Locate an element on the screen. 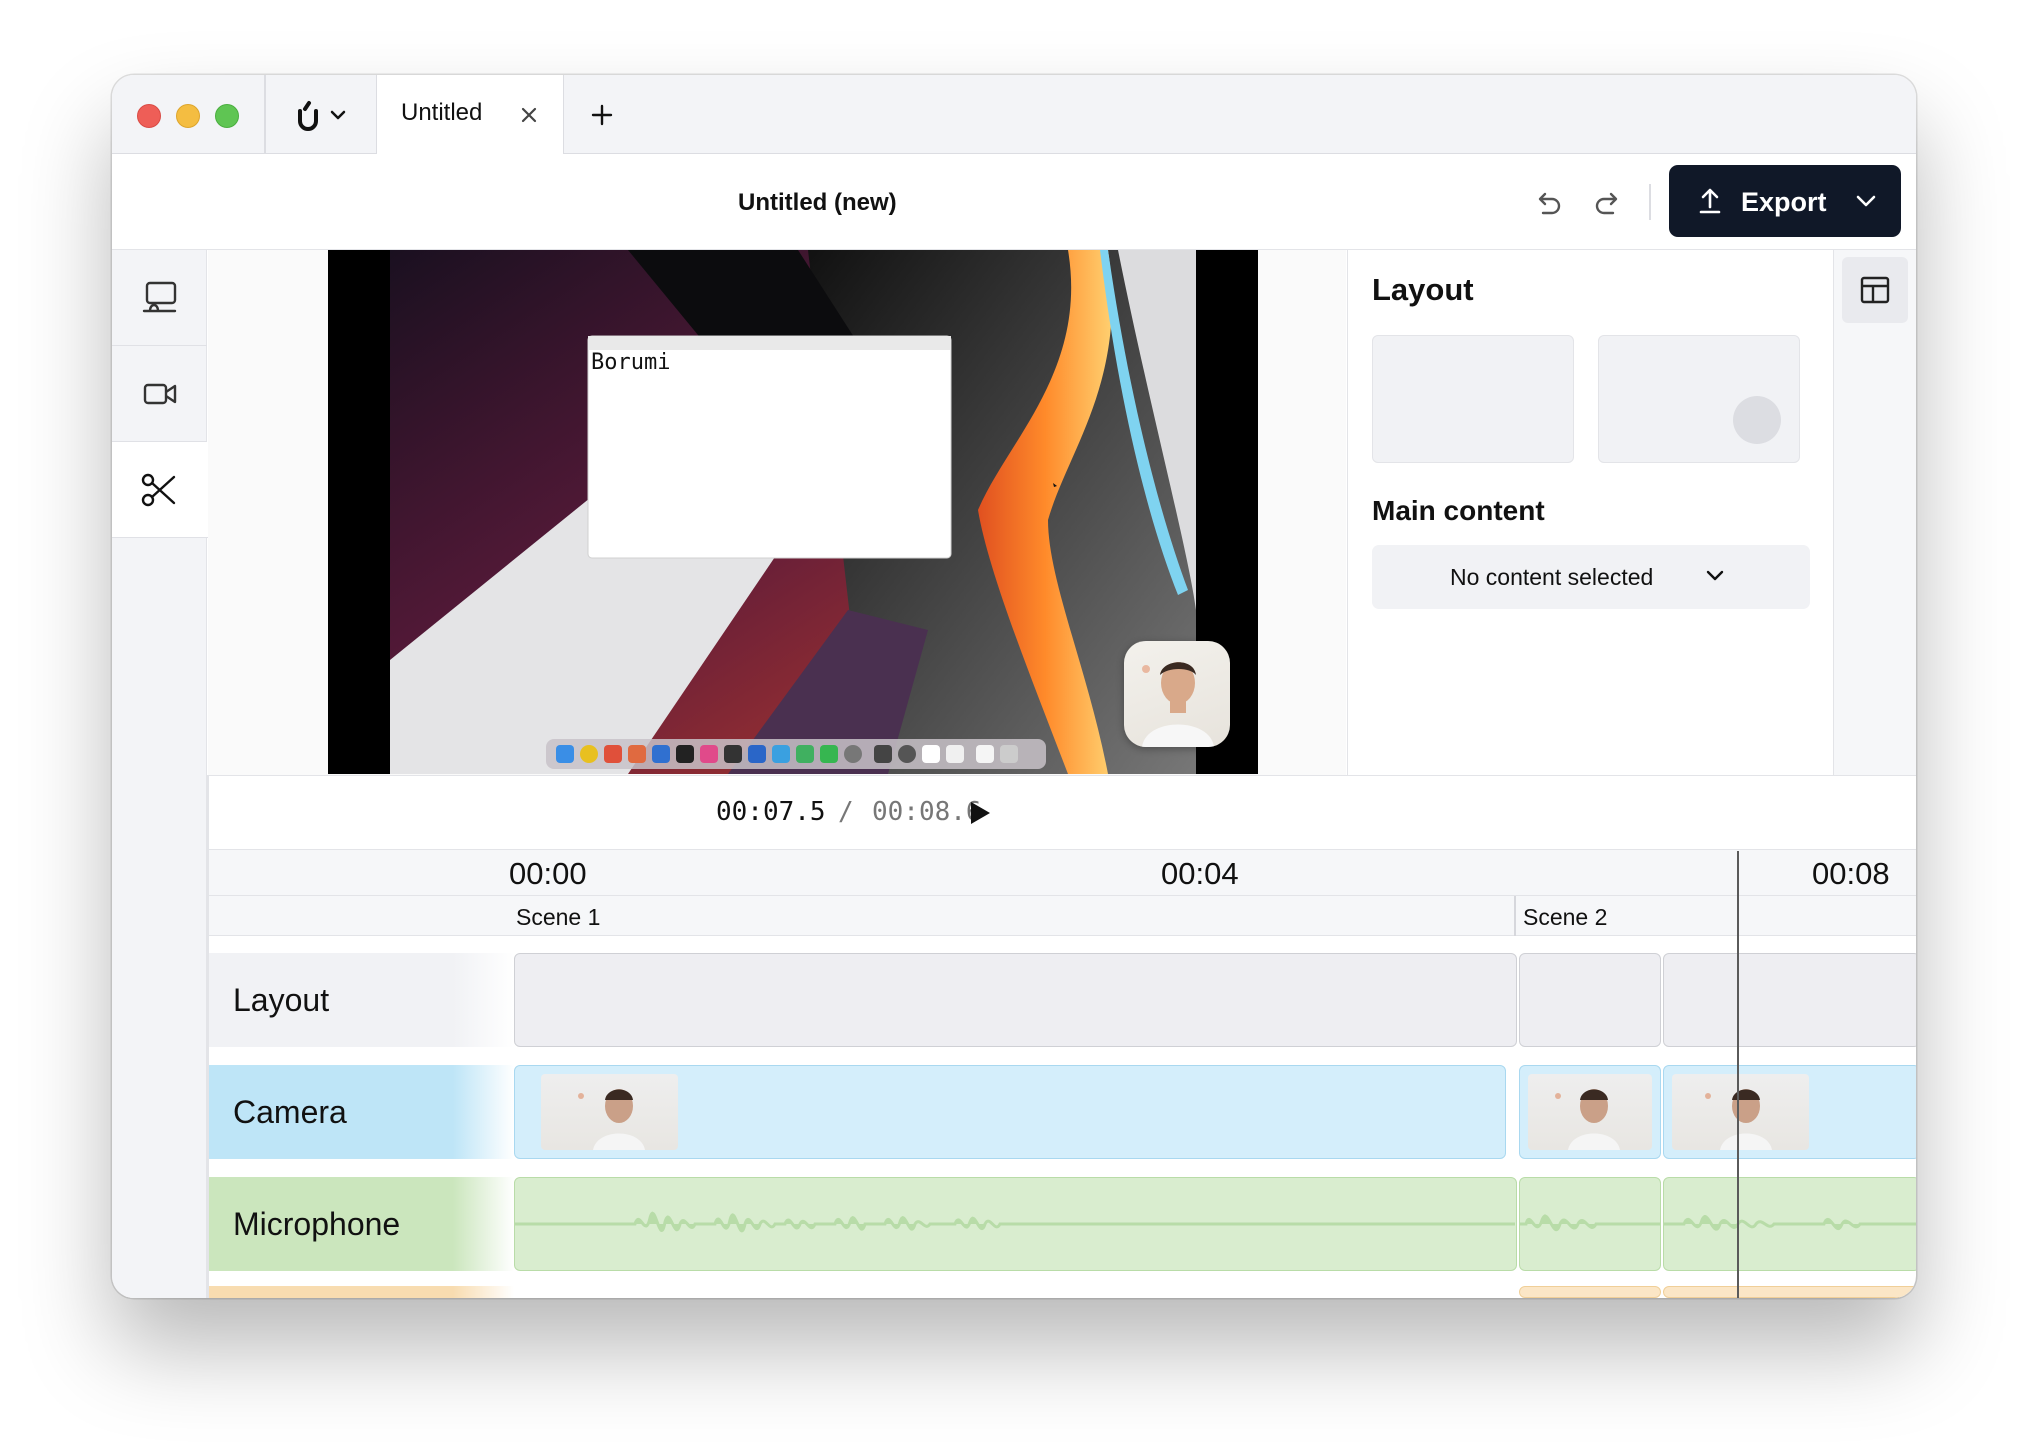 The image size is (2024, 1444). close-window-button is located at coordinates (149, 116).